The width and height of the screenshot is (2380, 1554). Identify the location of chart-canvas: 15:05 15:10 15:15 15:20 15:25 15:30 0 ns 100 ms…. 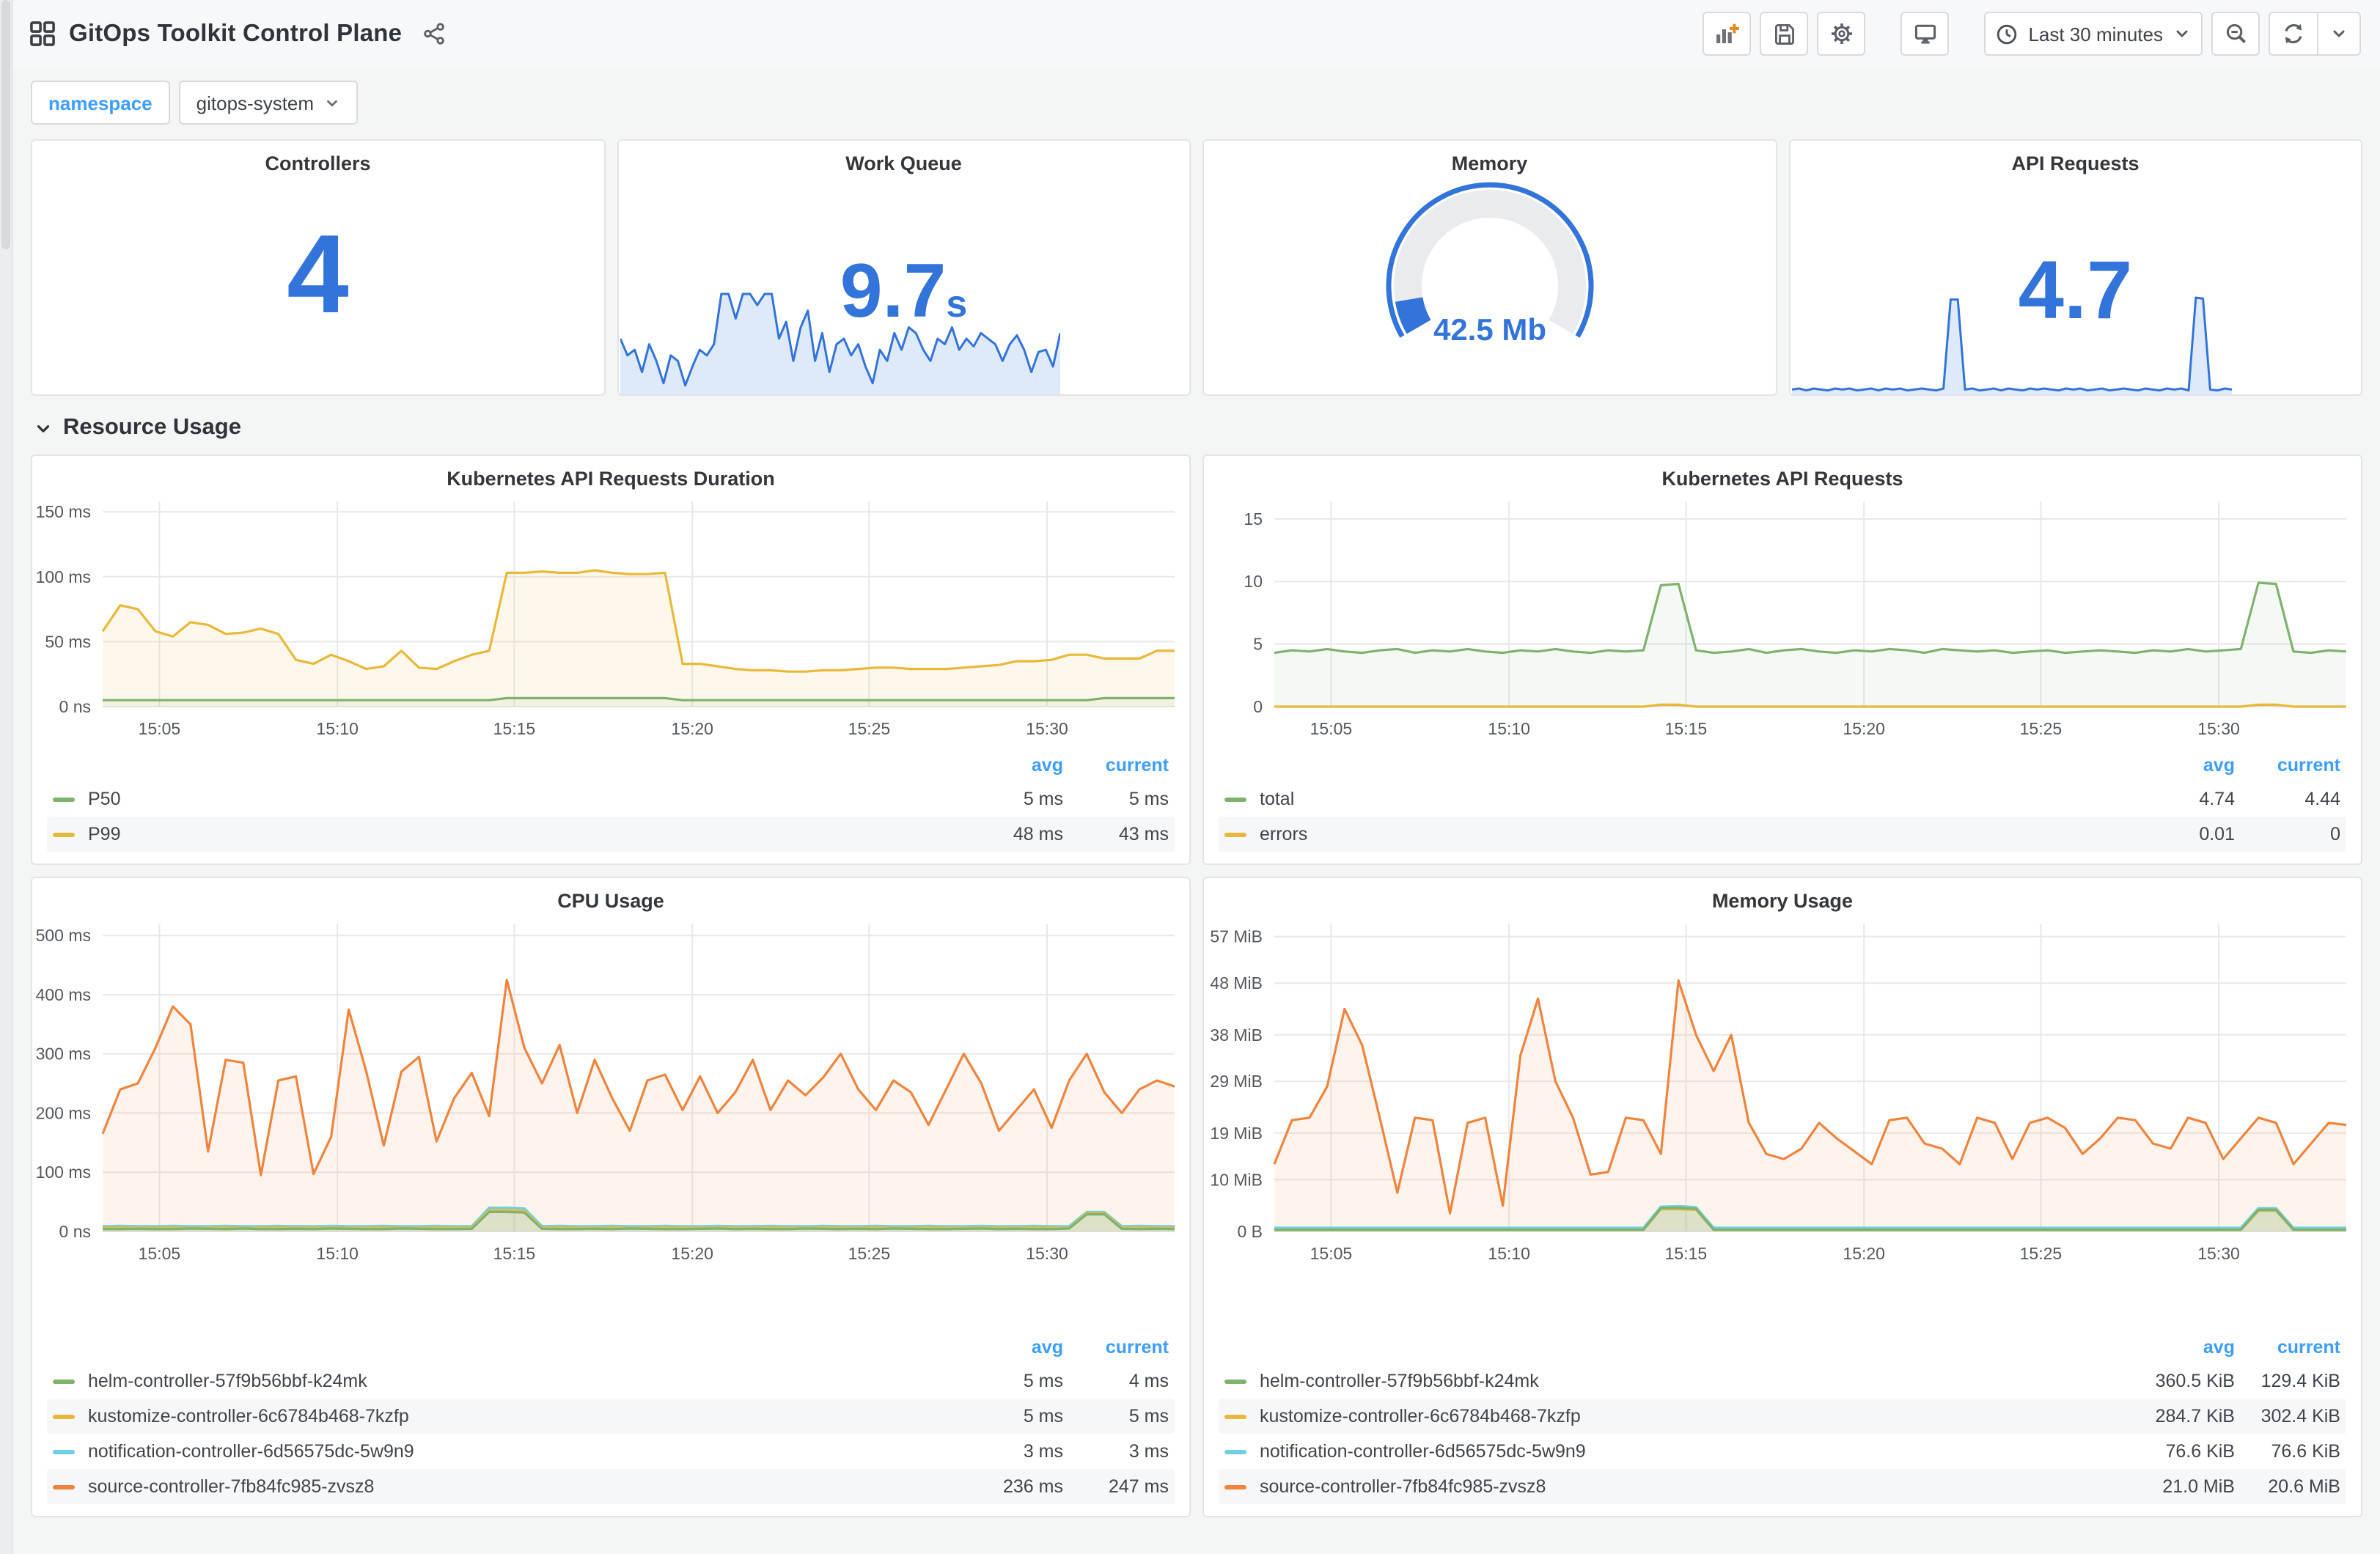
(610, 1091).